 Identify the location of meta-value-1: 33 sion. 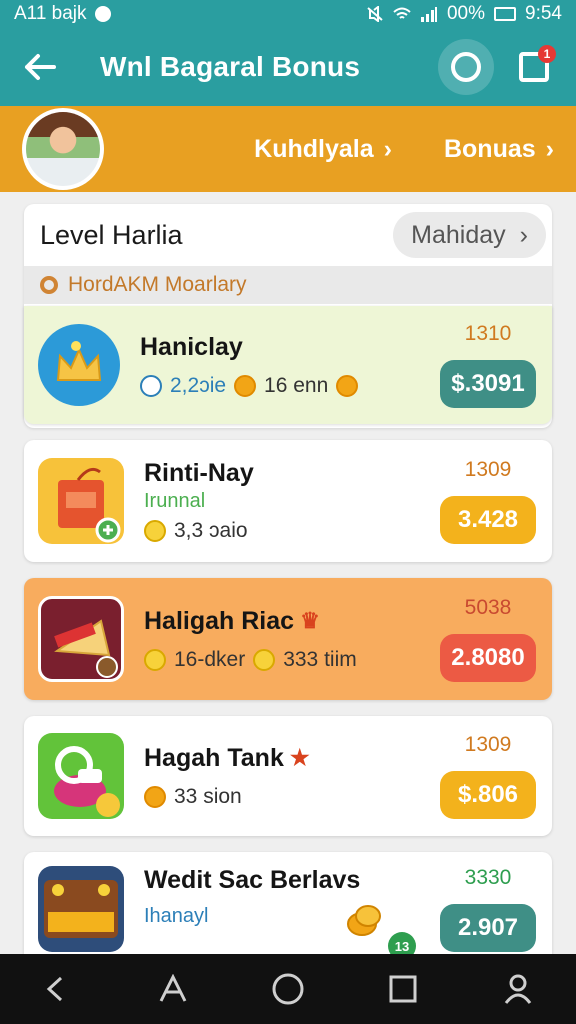
(208, 796).